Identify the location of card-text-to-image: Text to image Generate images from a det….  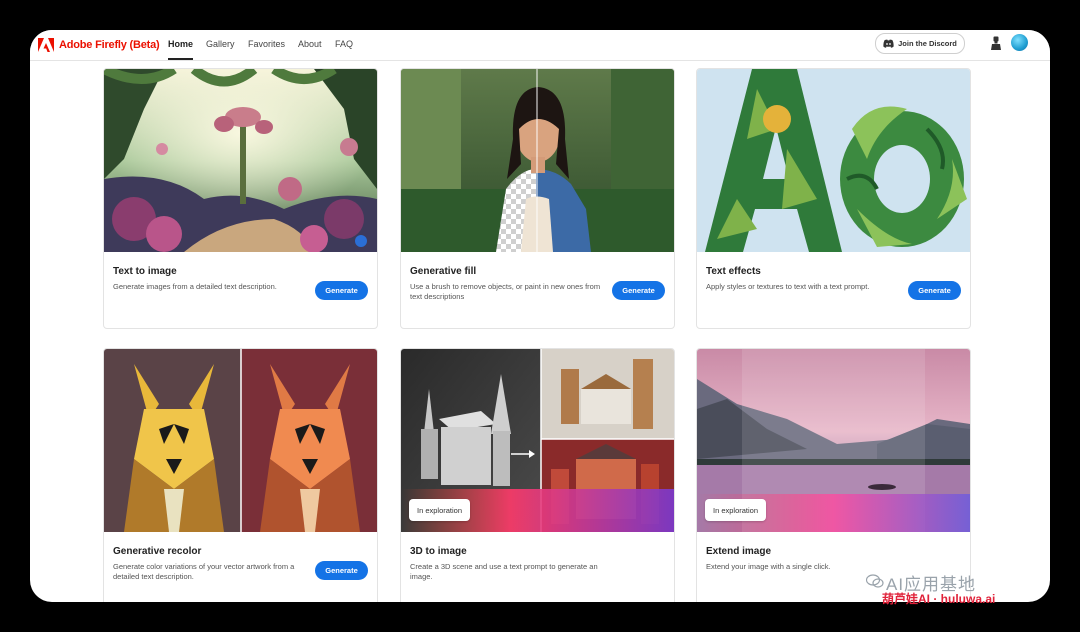
(240, 198).